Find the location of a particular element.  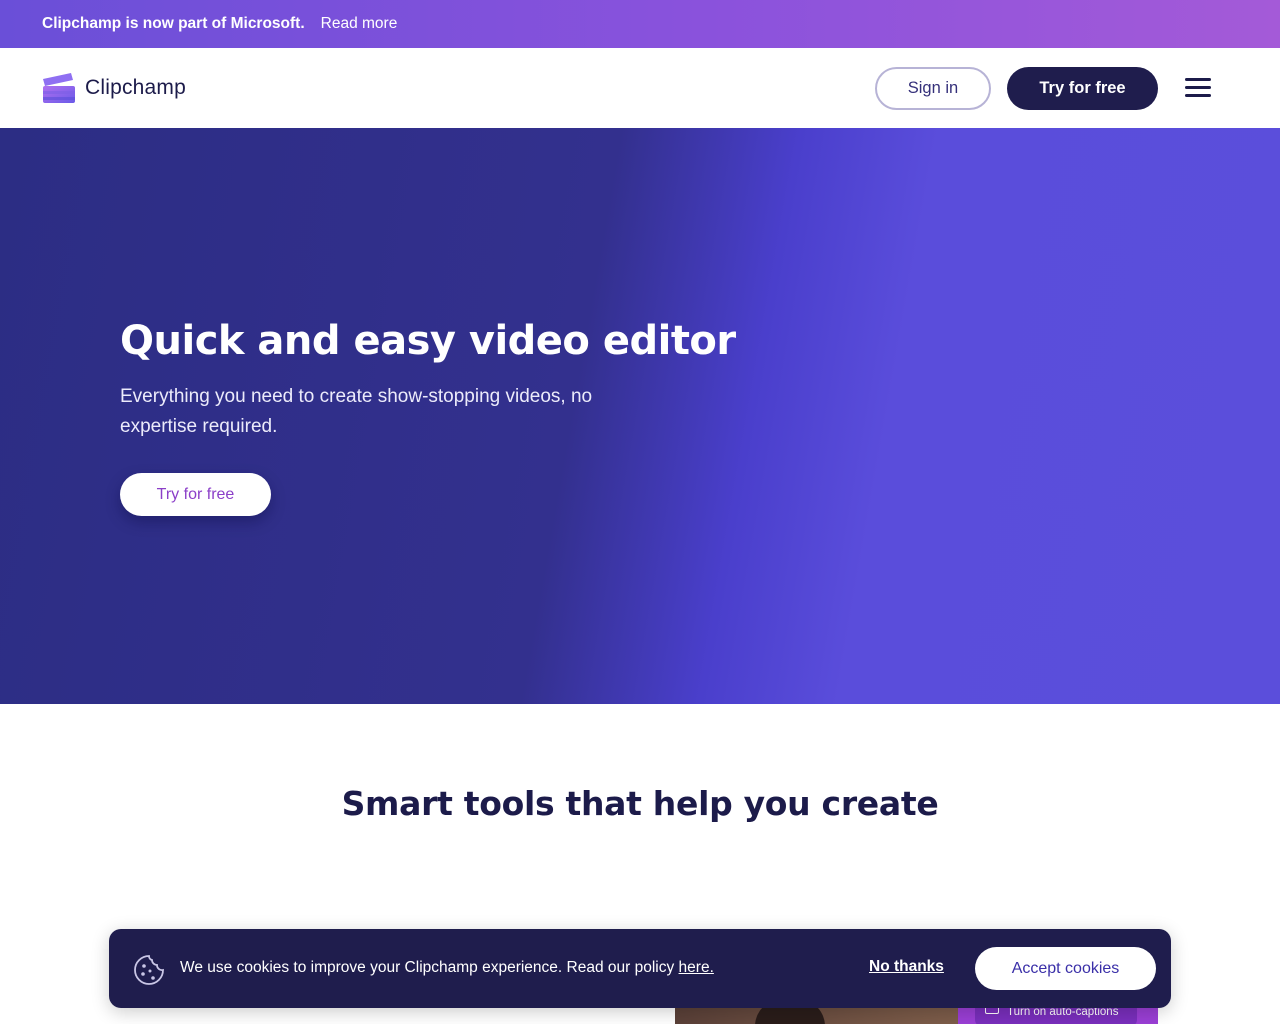

tools-section-title: Smart tools that help you create is located at coordinates (640, 803).